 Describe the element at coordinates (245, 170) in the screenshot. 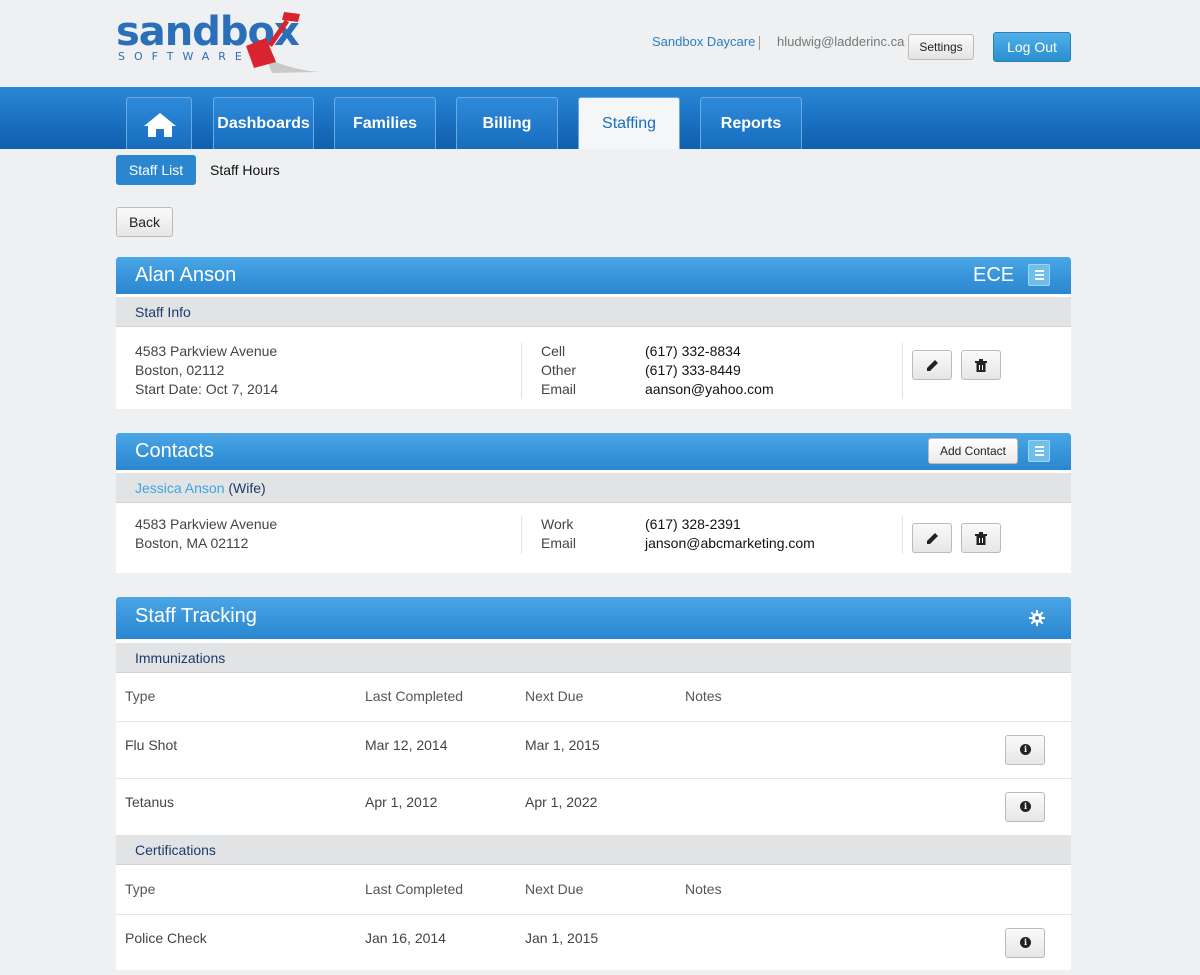

I see `subnav-staff-hours: Staff Hours` at that location.